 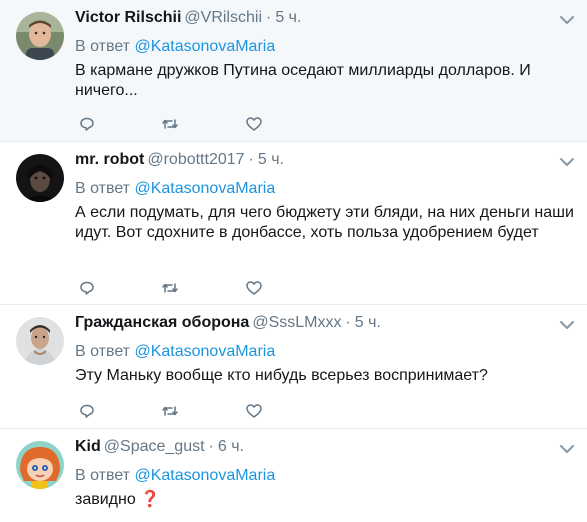 I want to click on tweet-header: Kid @Space_gust · 6 ч., so click(x=159, y=447).